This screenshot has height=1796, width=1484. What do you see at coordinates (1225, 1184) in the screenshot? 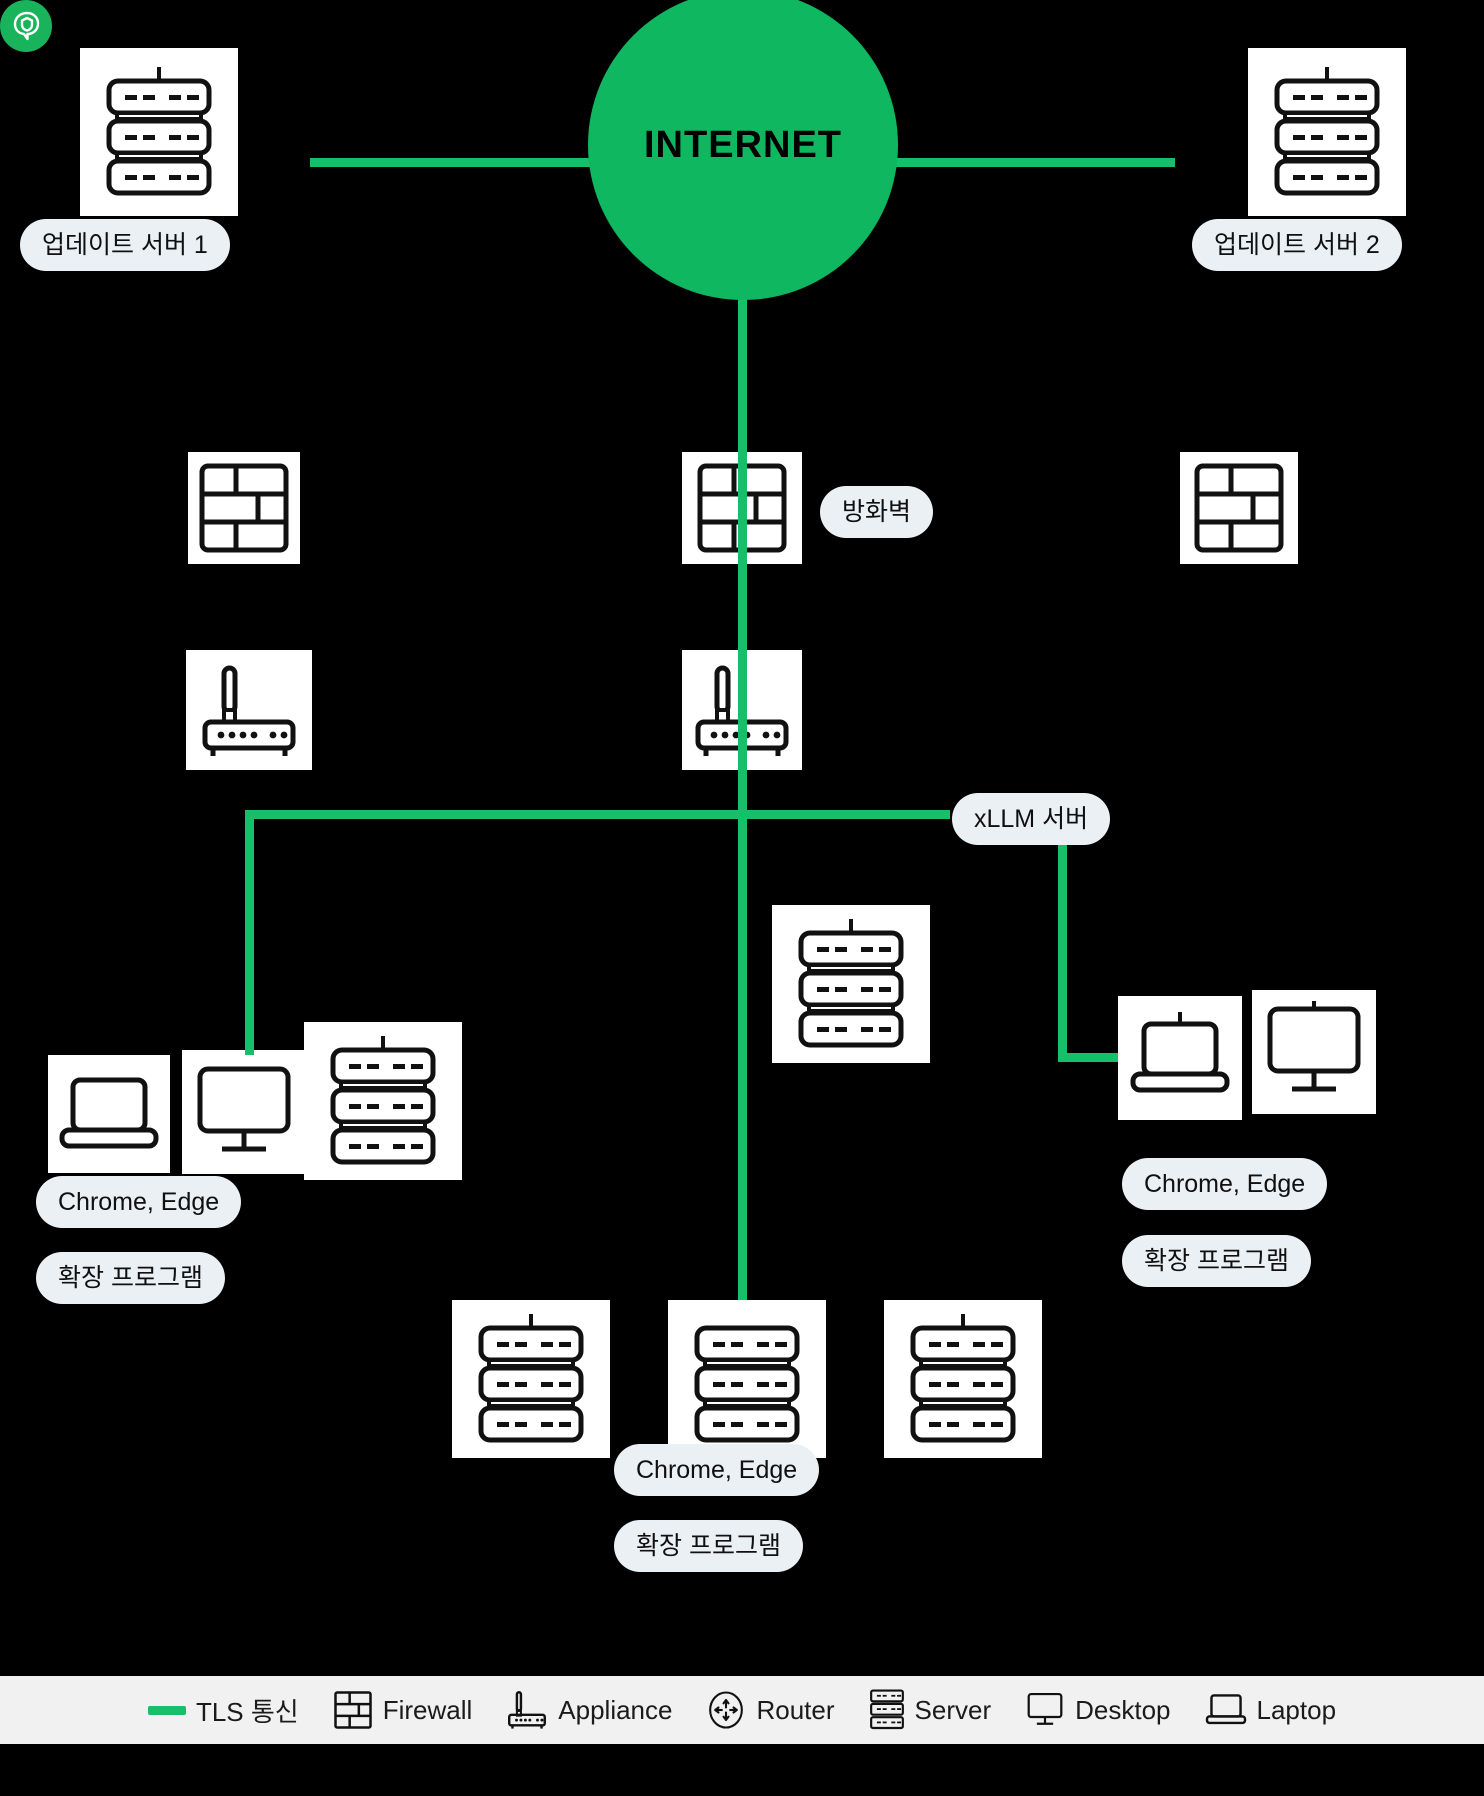
I see `right-cluster-browsers-label: Chrome, Edge` at bounding box center [1225, 1184].